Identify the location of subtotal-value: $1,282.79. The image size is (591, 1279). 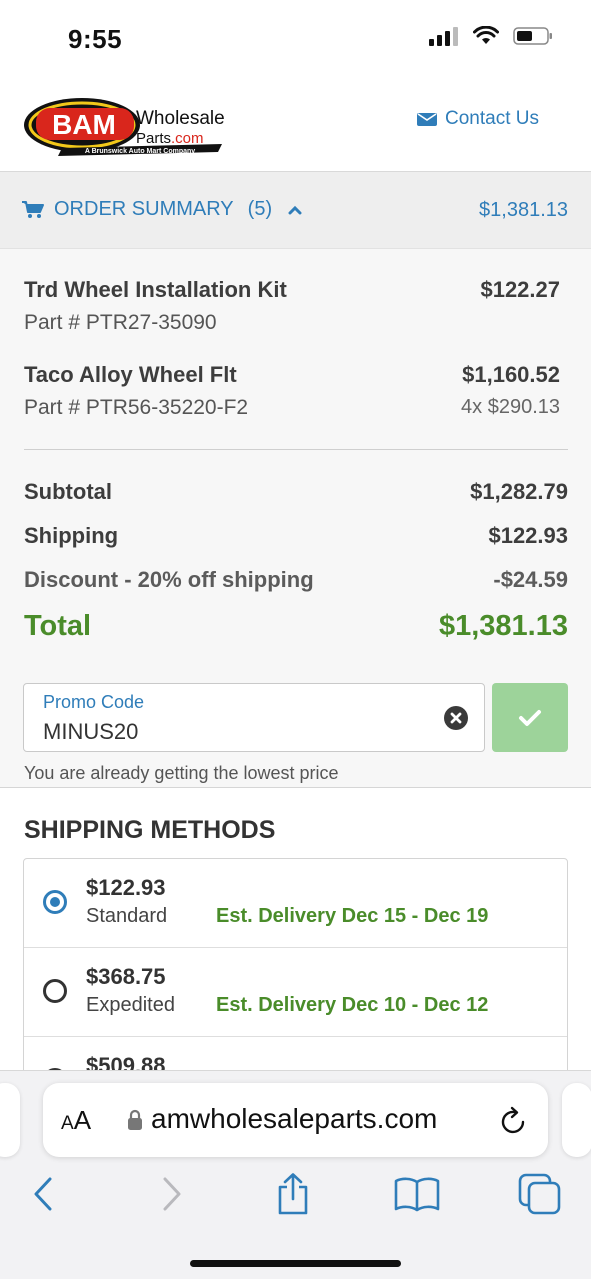
(519, 491).